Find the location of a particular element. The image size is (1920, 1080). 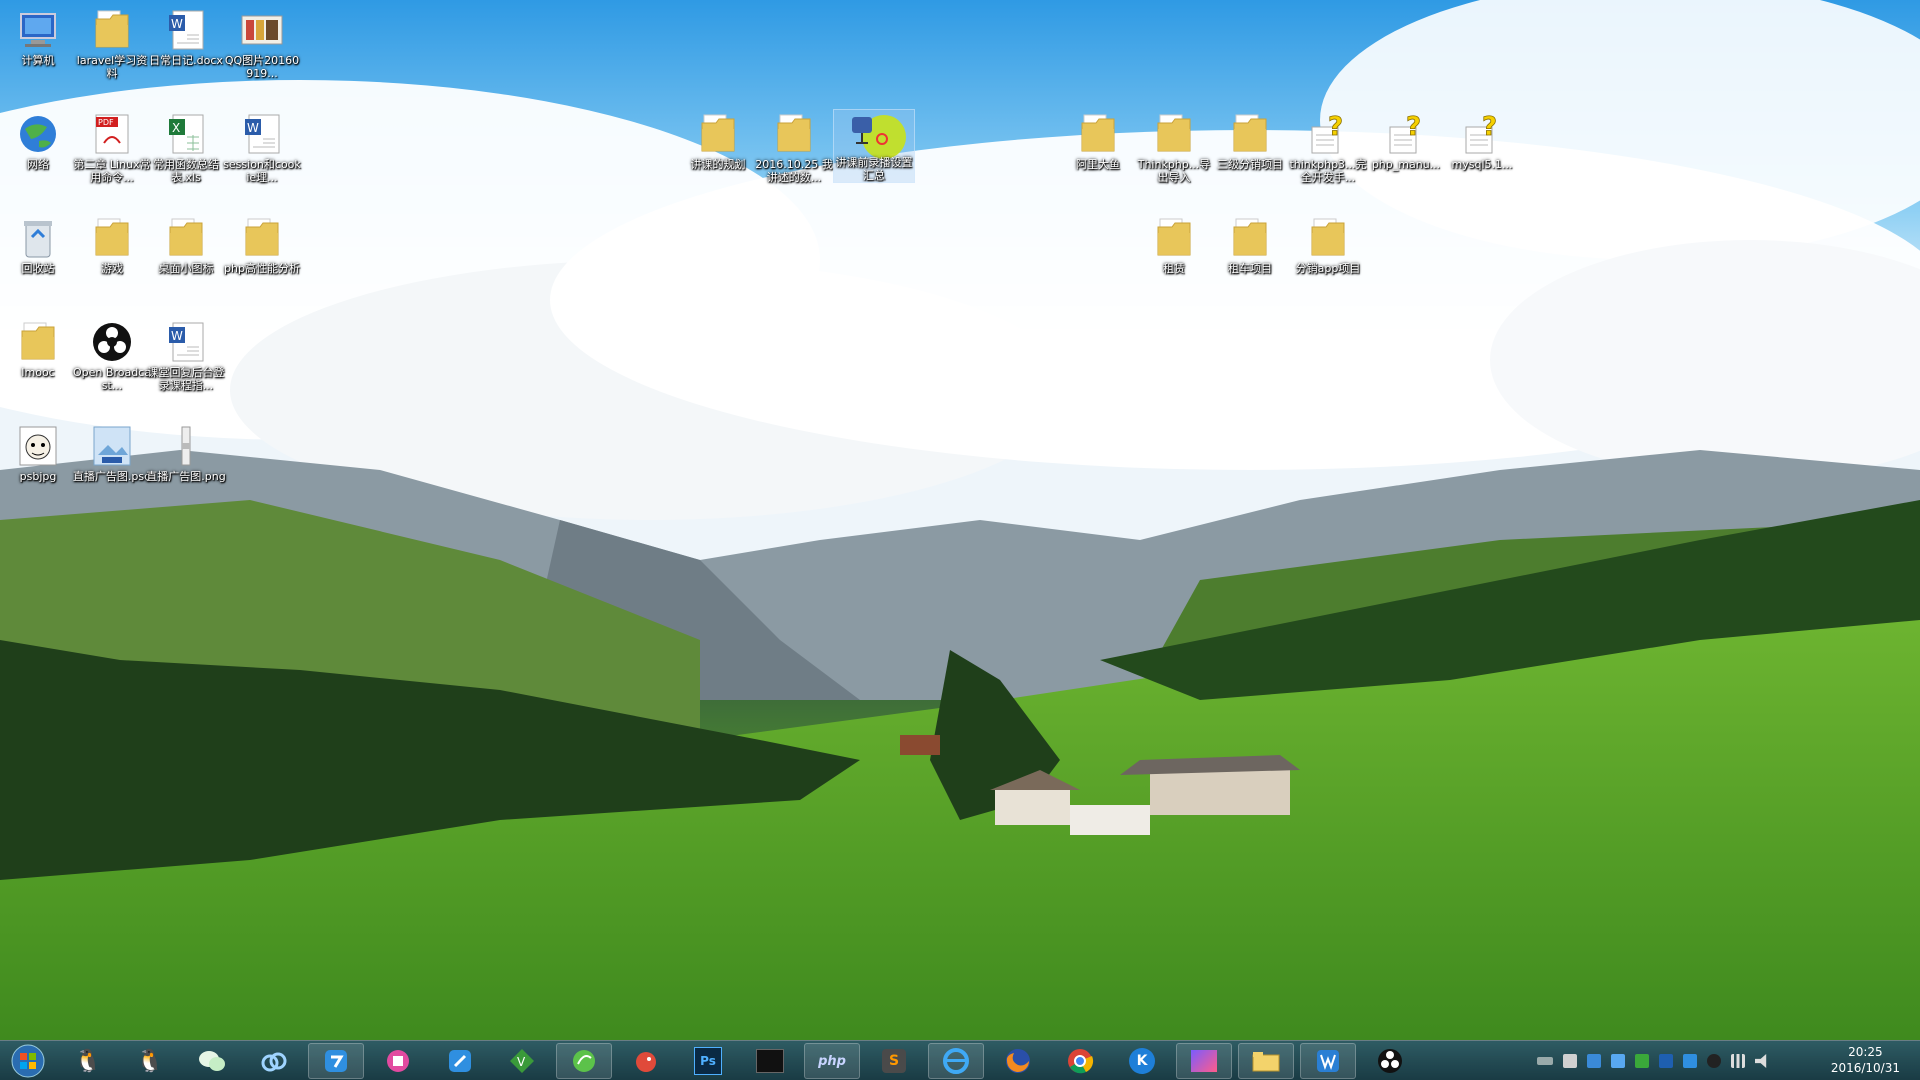

taskbar-chrome is located at coordinates (1080, 1061).